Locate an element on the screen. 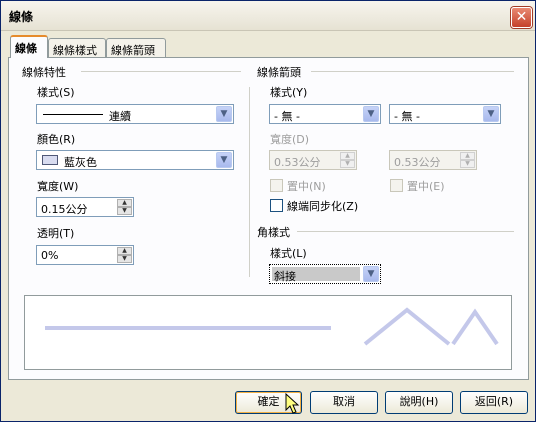 This screenshot has width=536, height=422. mouse-cursor-icon is located at coordinates (292, 403).